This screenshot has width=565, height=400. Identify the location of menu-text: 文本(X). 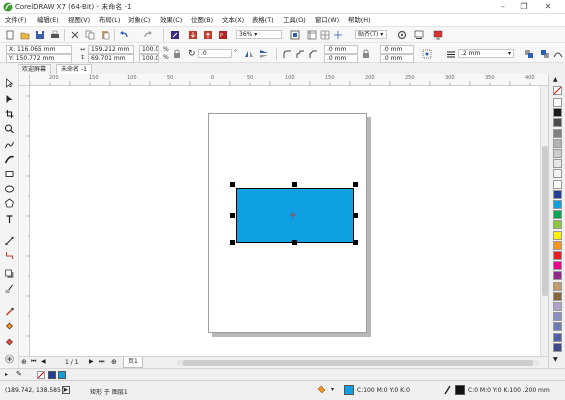
(233, 19).